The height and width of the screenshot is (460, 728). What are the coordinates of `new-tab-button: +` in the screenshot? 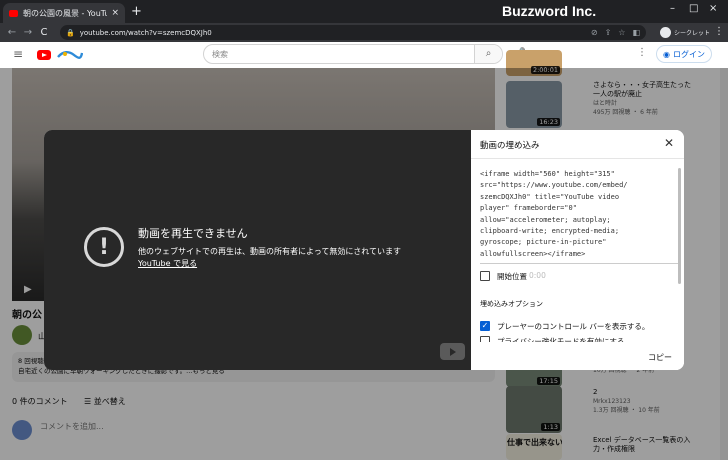 It's located at (136, 11).